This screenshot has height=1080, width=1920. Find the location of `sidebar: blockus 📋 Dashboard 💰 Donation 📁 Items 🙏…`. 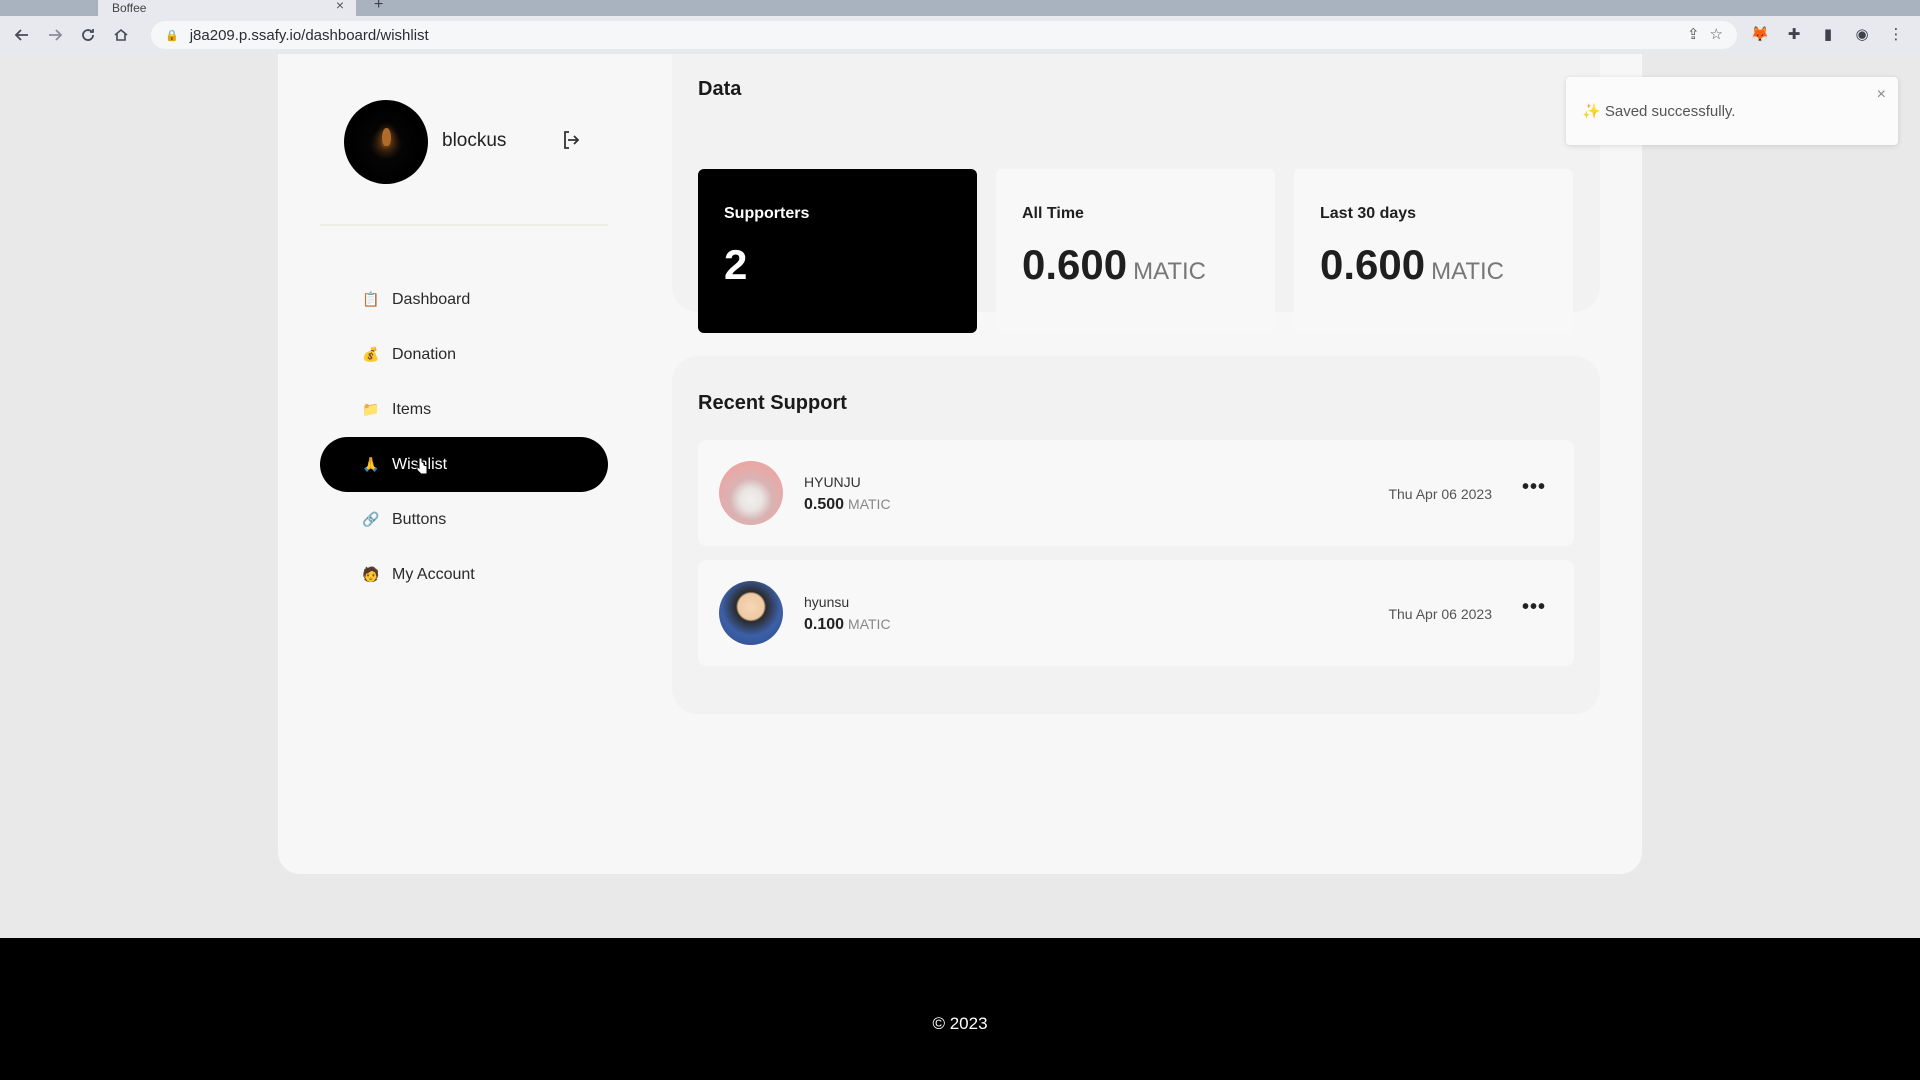

sidebar: blockus 📋 Dashboard 💰 Donation 📁 Items 🙏… is located at coordinates (464, 340).